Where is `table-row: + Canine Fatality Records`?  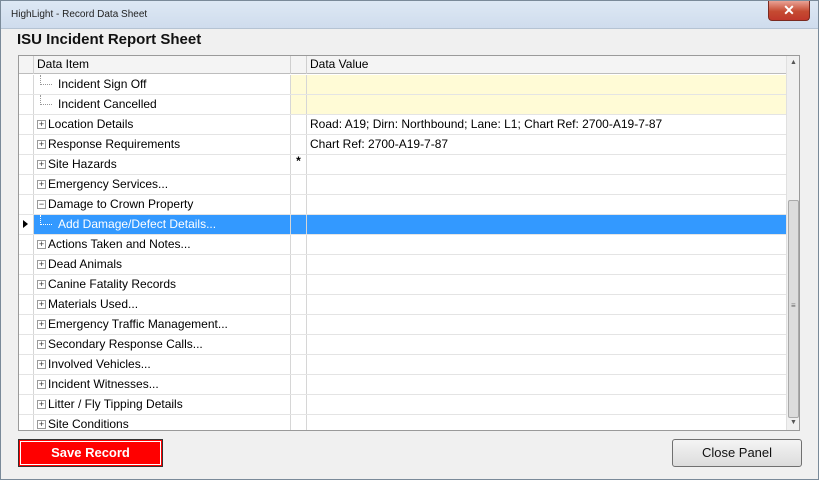
table-row: + Canine Fatality Records is located at coordinates (403, 285).